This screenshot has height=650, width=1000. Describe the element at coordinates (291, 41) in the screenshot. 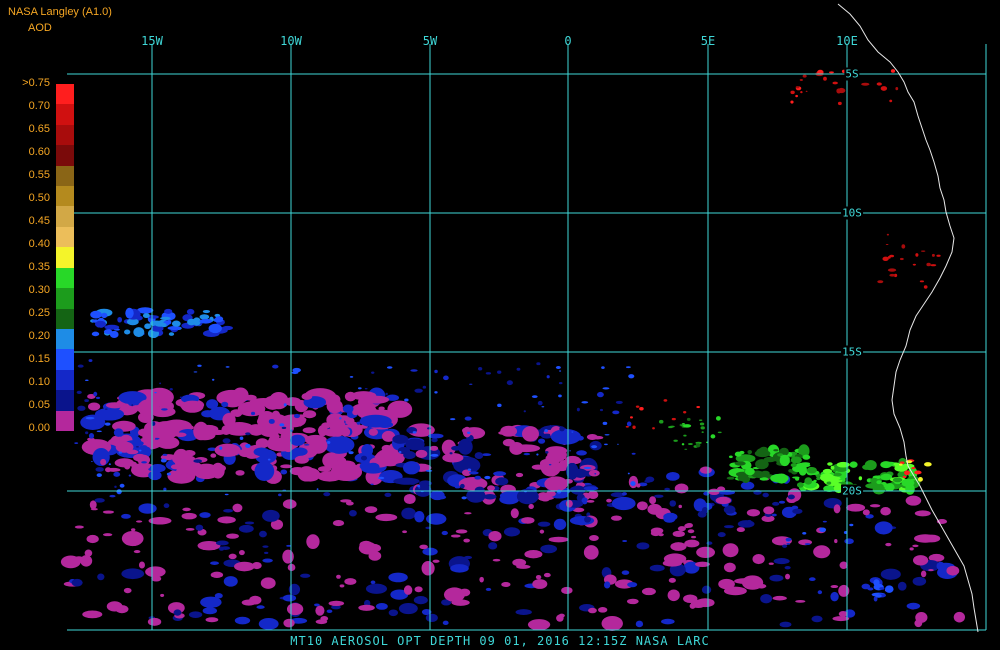

I see `longitude-label: 10W` at that location.